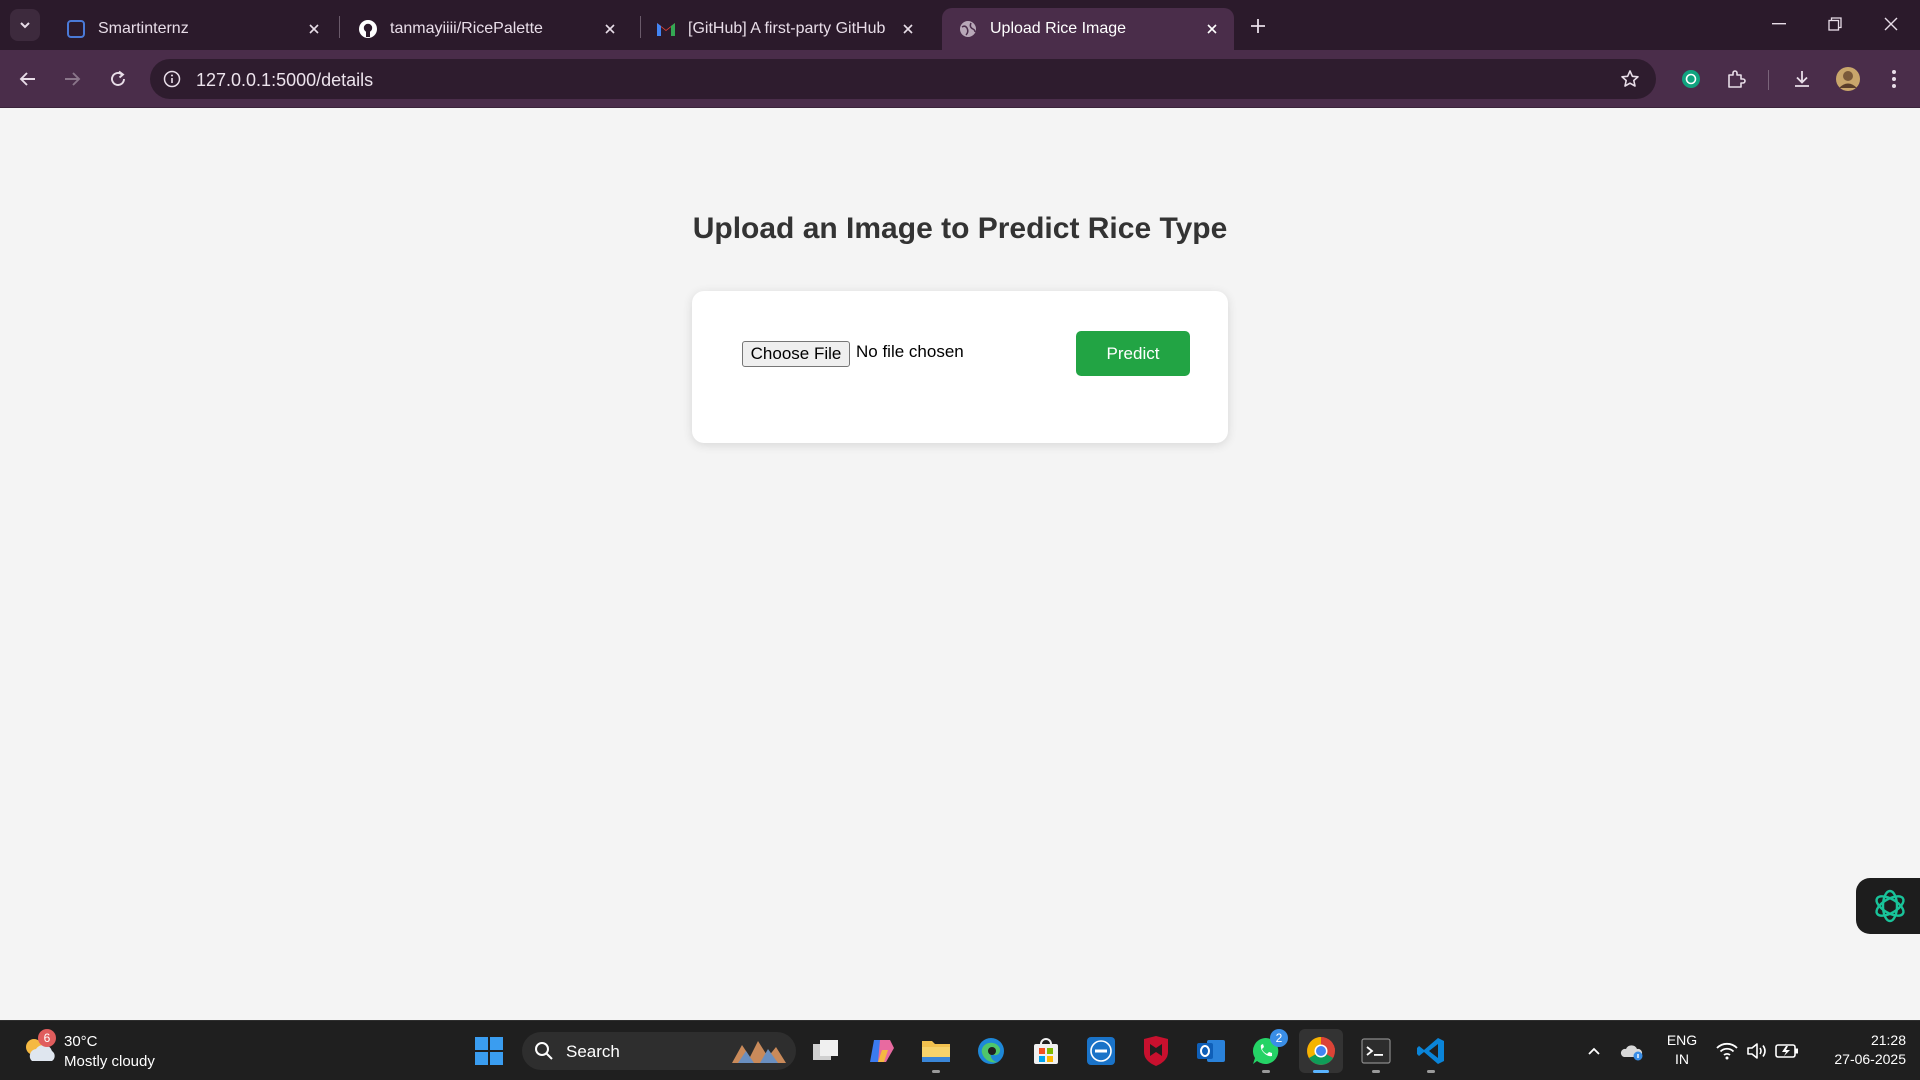 This screenshot has width=1920, height=1080. I want to click on edge-icon, so click(991, 1051).